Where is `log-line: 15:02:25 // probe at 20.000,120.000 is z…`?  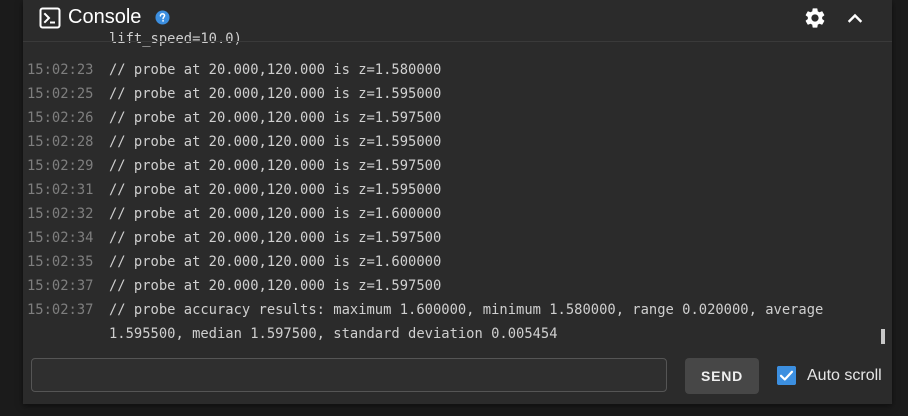
log-line: 15:02:25 // probe at 20.000,120.000 is z… is located at coordinates (457, 94).